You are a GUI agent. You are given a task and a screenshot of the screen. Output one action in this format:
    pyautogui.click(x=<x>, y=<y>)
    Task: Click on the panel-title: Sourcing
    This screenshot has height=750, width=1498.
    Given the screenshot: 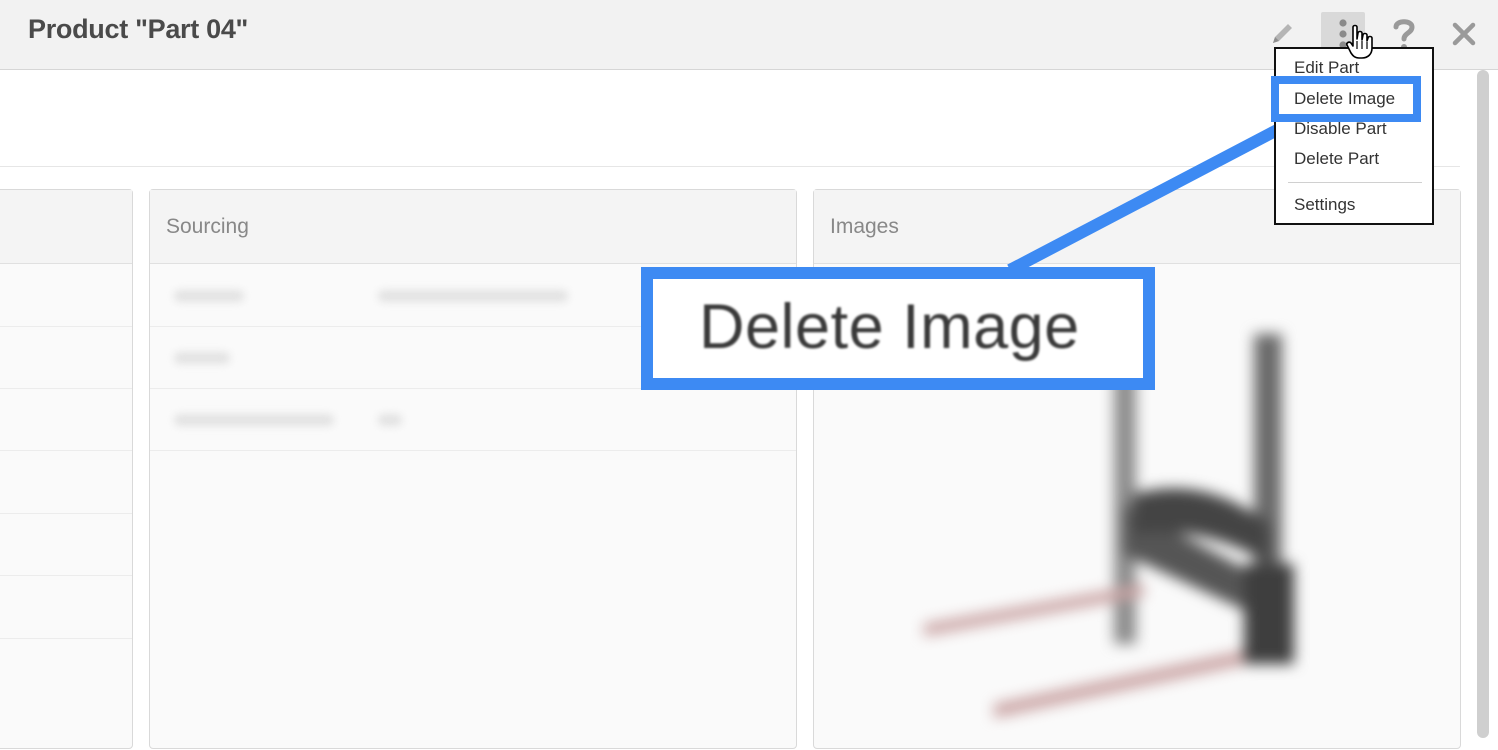 What is the action you would take?
    pyautogui.click(x=207, y=226)
    